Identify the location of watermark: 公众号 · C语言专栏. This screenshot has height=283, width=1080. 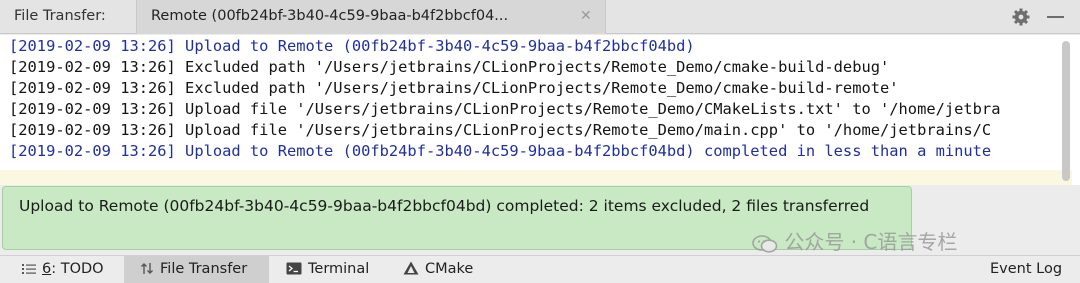
(854, 240).